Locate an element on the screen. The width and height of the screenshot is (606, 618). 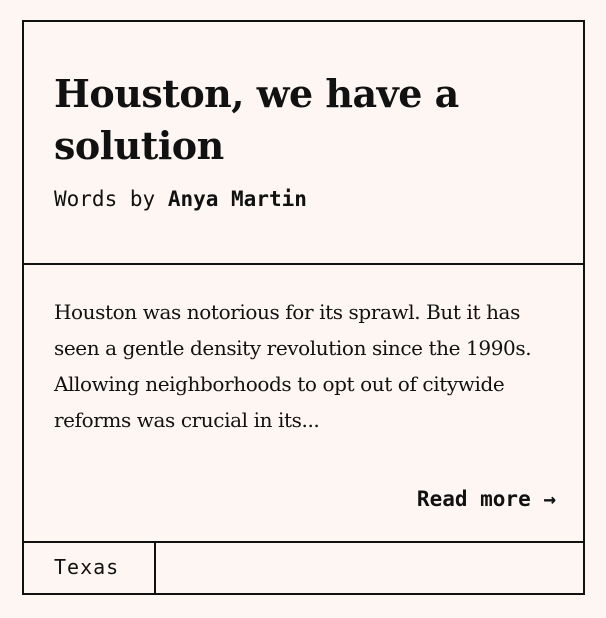
article-title: Houston, we have a solution is located at coordinates (256, 119).